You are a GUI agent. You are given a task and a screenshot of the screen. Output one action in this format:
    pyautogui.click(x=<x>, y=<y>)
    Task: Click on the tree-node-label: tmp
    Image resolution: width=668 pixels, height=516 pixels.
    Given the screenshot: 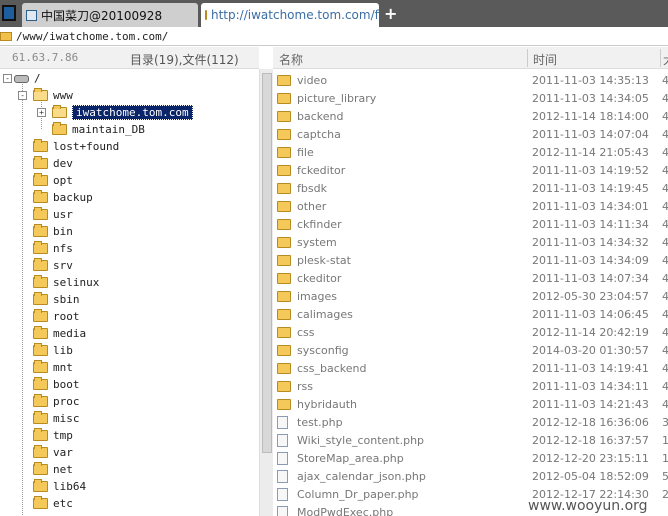 What is the action you would take?
    pyautogui.click(x=63, y=435)
    